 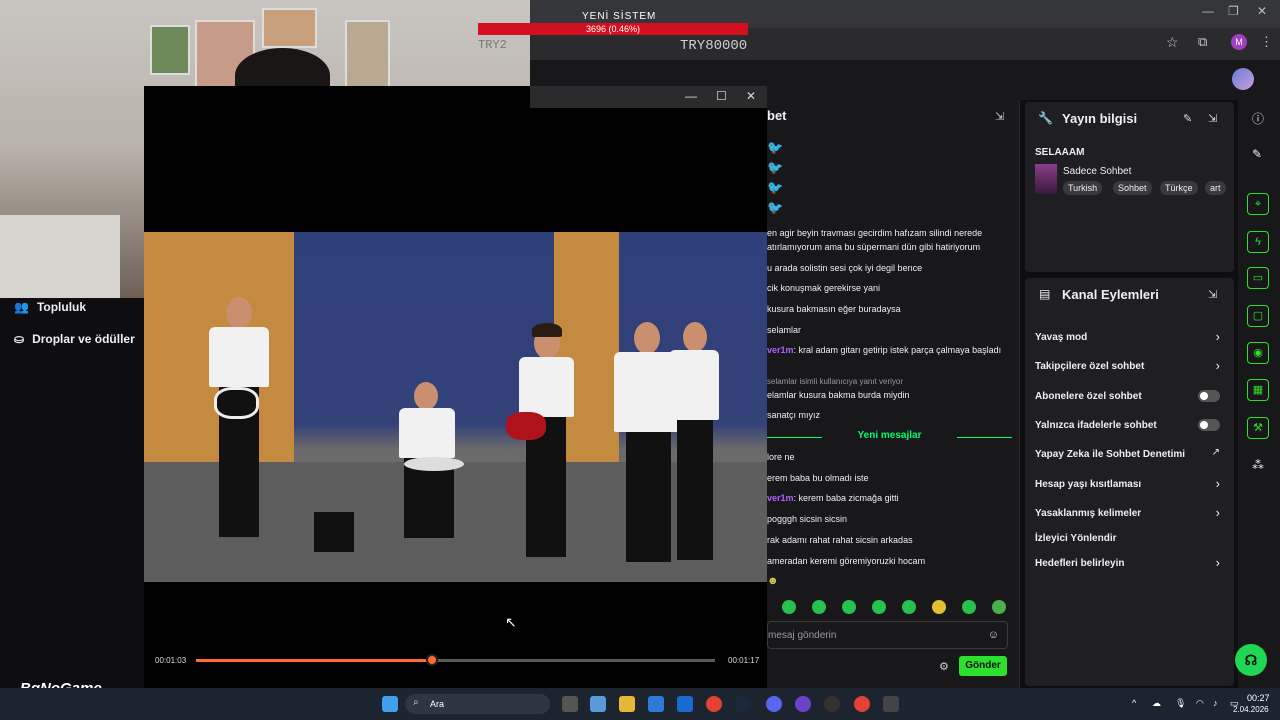 What do you see at coordinates (289, 28) in the screenshot?
I see `wall-poster` at bounding box center [289, 28].